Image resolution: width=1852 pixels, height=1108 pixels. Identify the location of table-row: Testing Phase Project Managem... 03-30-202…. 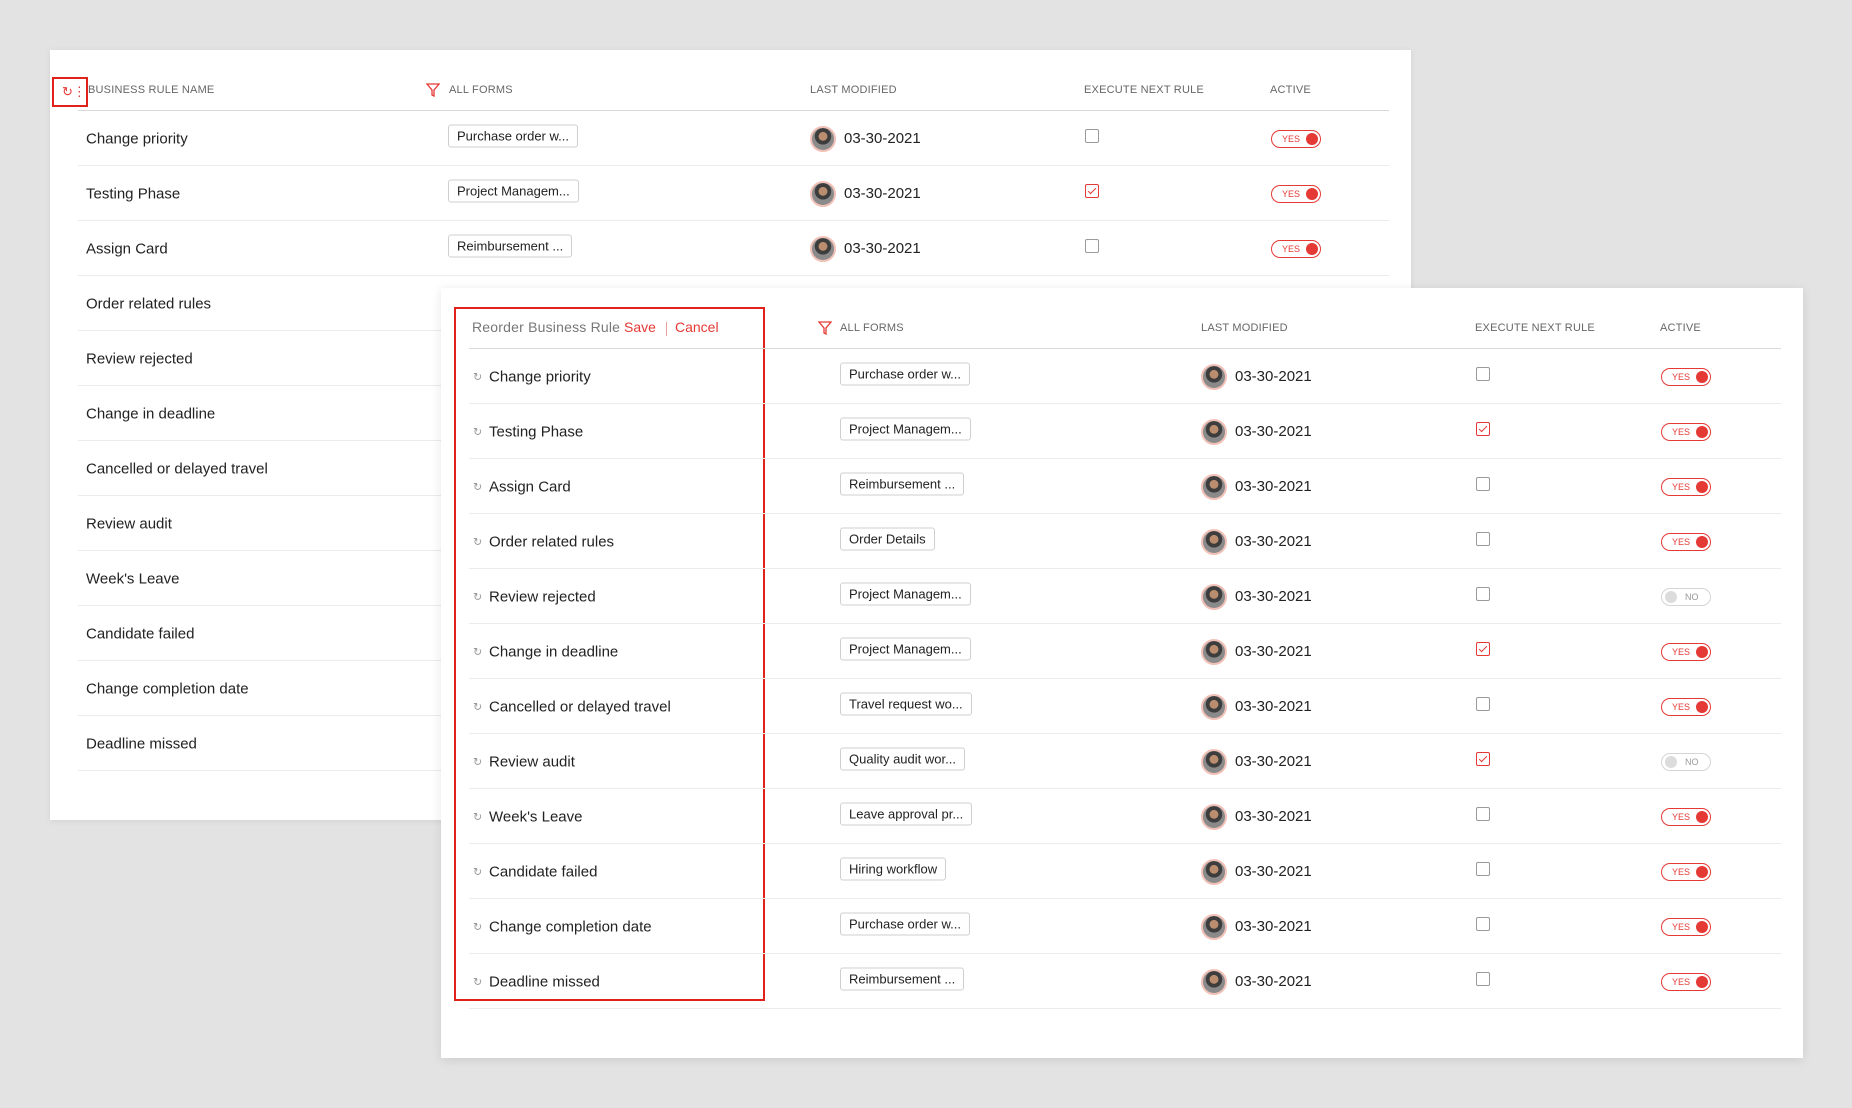
(733, 193).